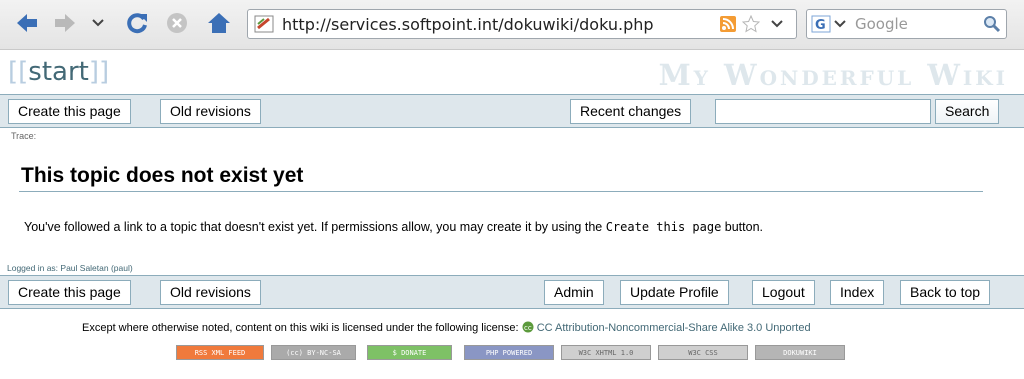 Image resolution: width=1024 pixels, height=379 pixels. Describe the element at coordinates (509, 352) in the screenshot. I see `php-powered-badge: PHP POWERED` at that location.